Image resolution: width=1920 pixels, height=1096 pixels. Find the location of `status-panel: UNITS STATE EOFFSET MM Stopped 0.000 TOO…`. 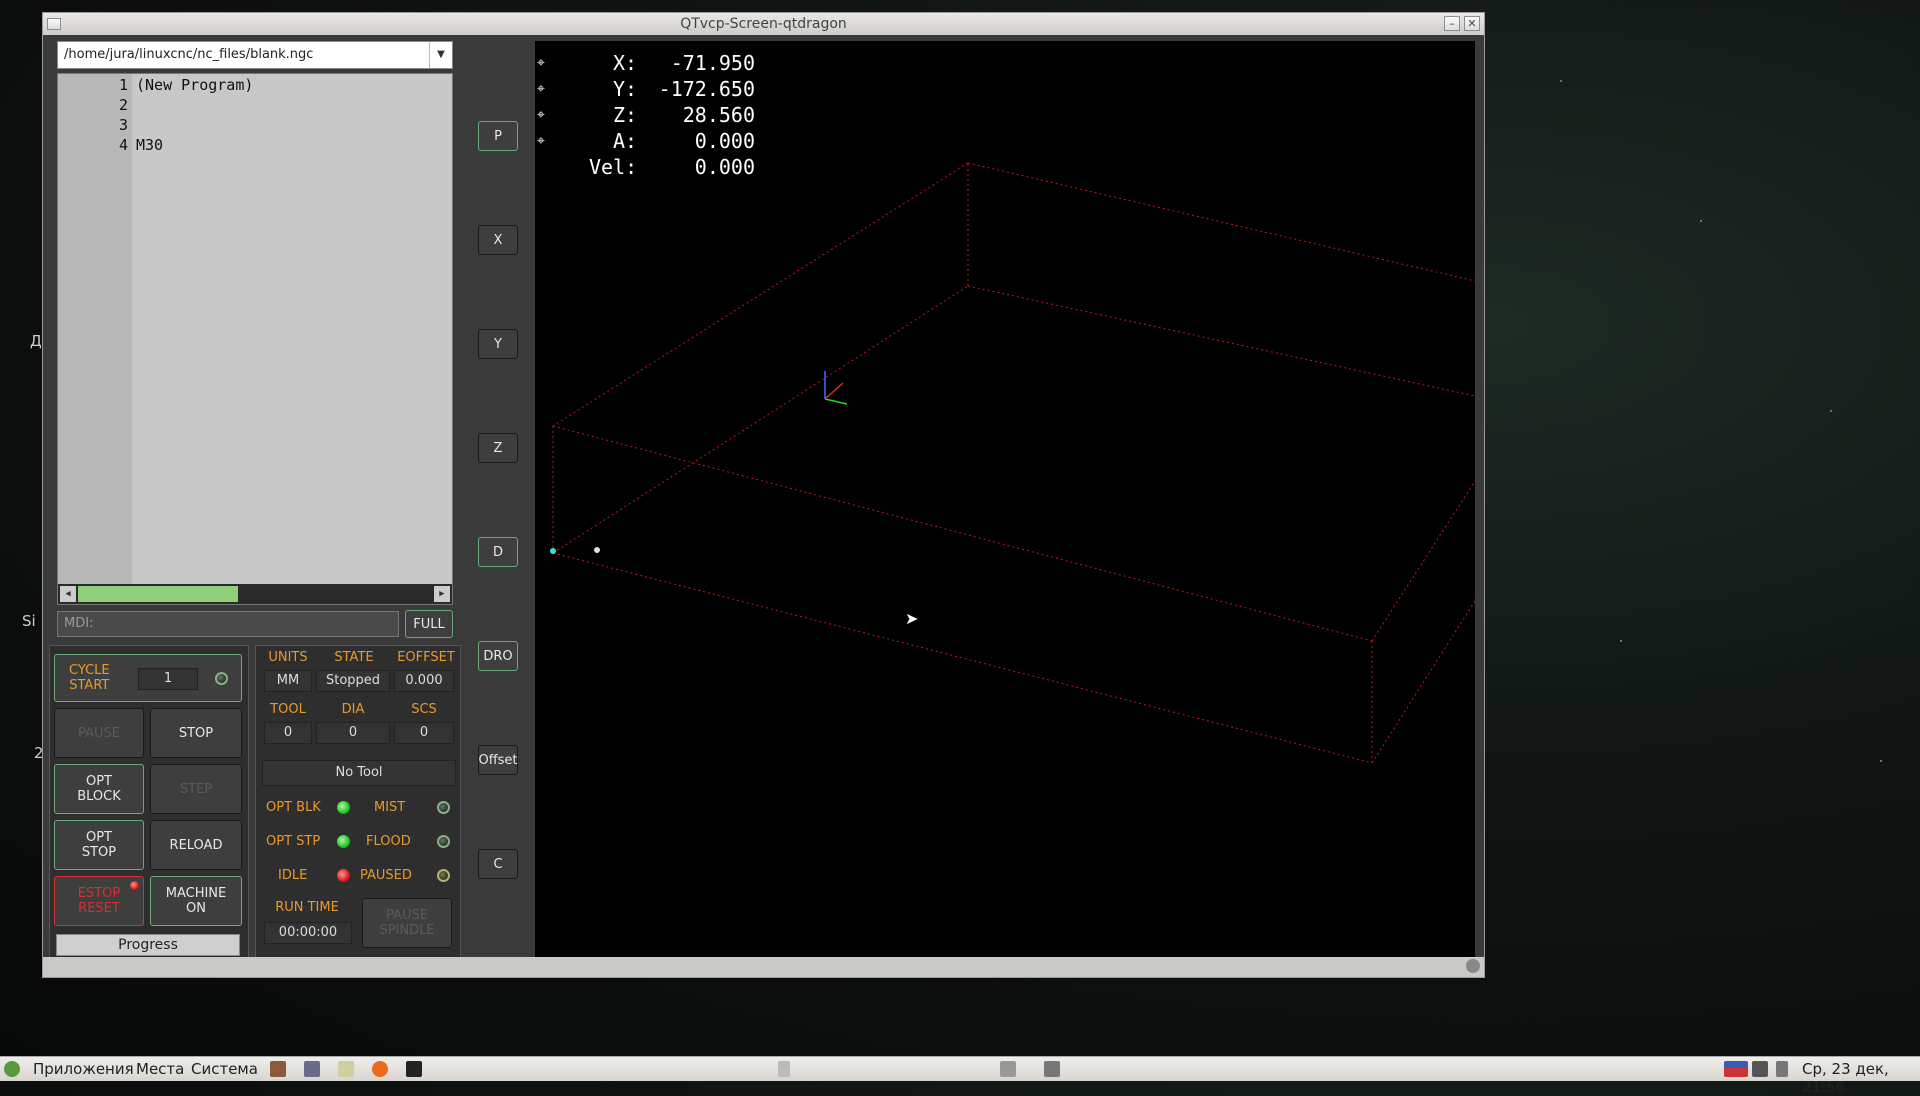

status-panel: UNITS STATE EOFFSET MM Stopped 0.000 TOO… is located at coordinates (358, 805).